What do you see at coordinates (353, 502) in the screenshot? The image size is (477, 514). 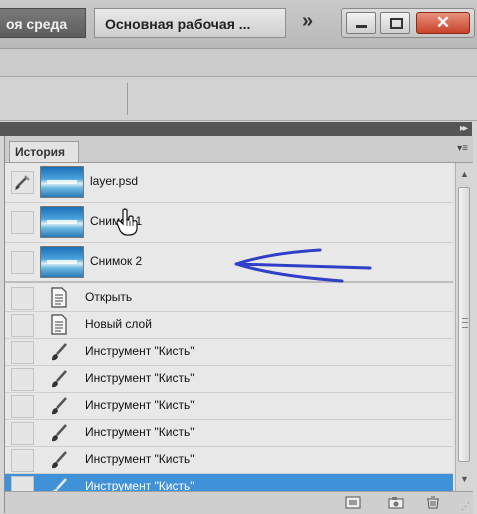 I see `new-document-from-state-icon` at bounding box center [353, 502].